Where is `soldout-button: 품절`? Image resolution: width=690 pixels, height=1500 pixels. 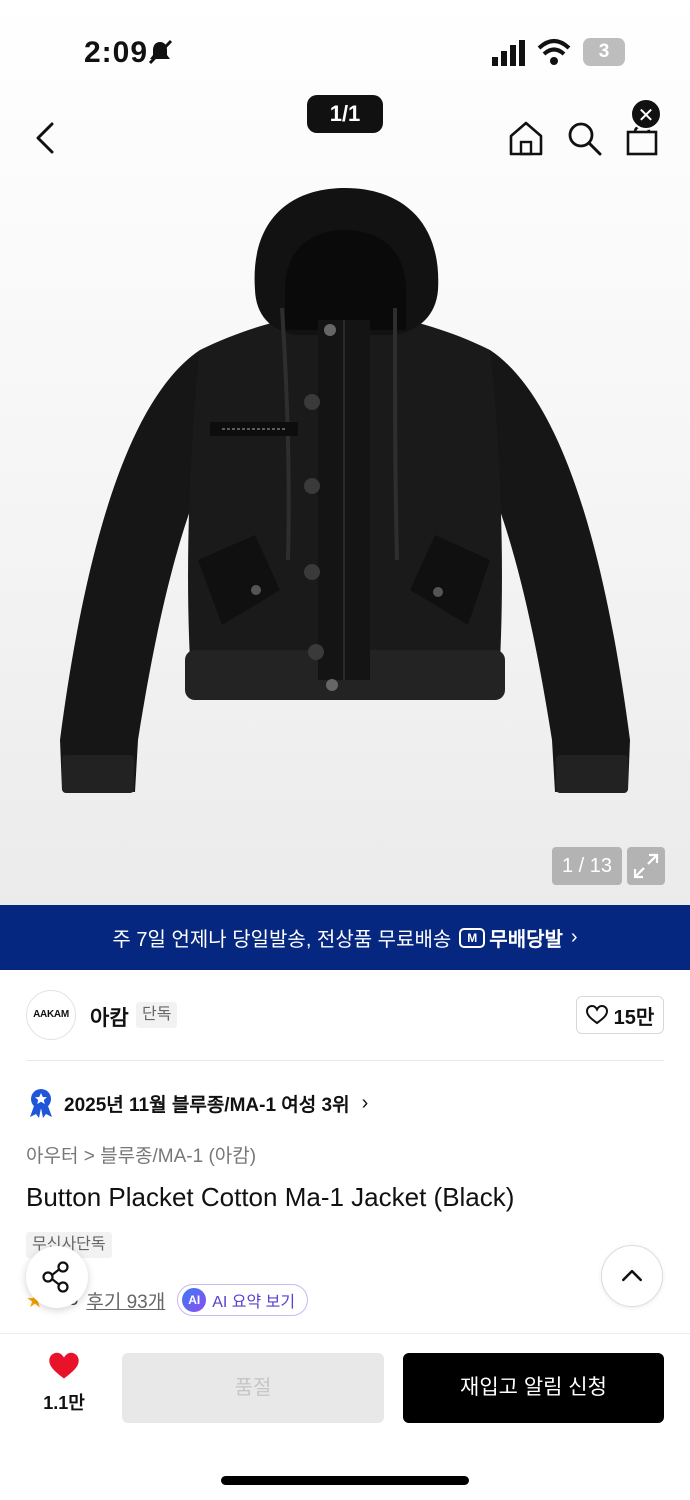
soldout-button: 품절 is located at coordinates (253, 1388).